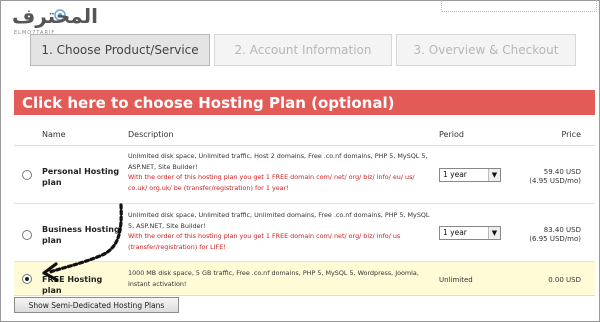  Describe the element at coordinates (555, 181) in the screenshot. I see `price-monthly: (4.95 USD/mo)` at that location.